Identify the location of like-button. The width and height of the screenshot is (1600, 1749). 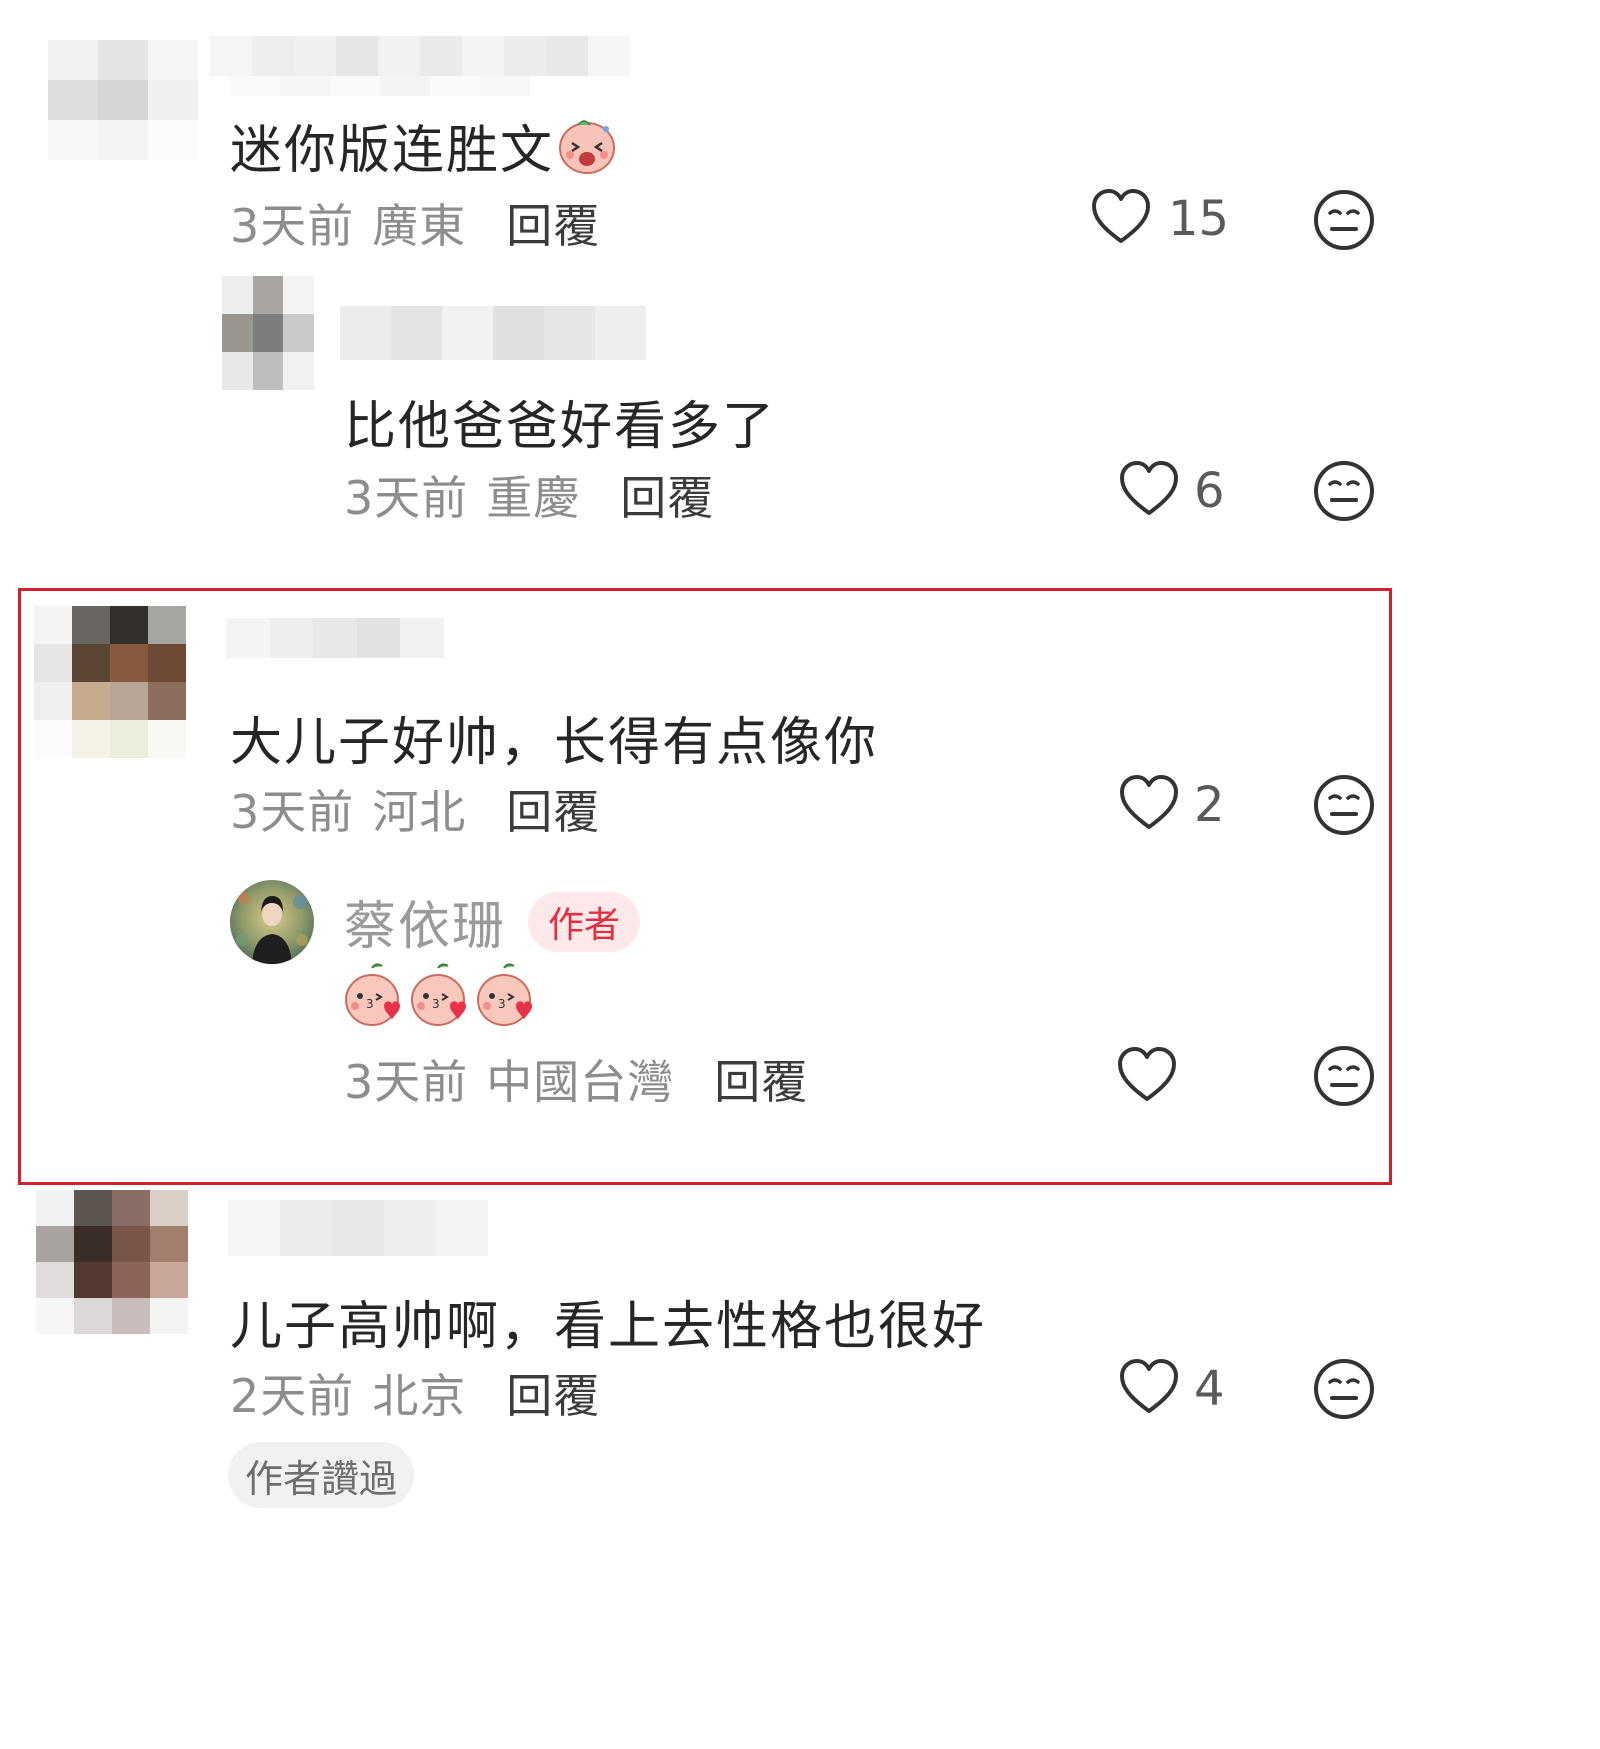
(1147, 1077).